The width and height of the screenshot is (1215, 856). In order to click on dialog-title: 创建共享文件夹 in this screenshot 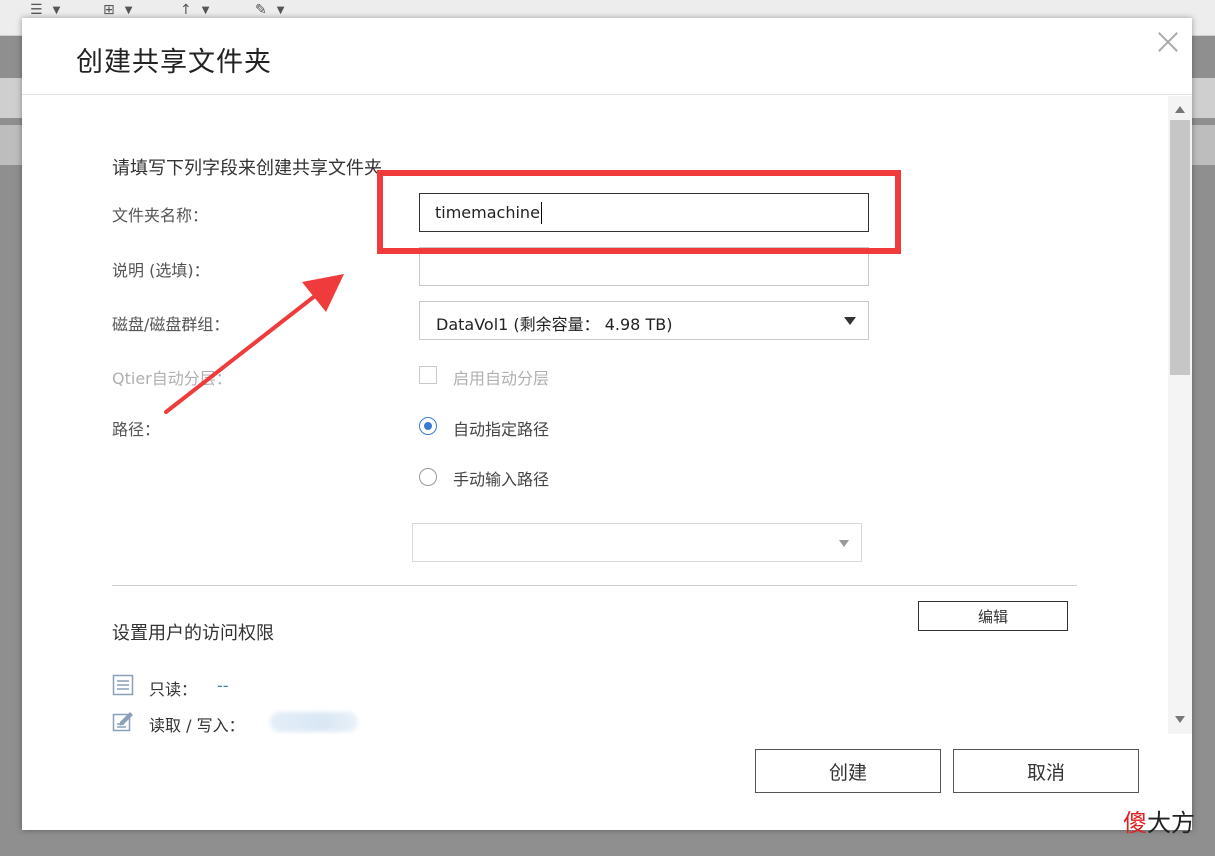, I will do `click(174, 62)`.